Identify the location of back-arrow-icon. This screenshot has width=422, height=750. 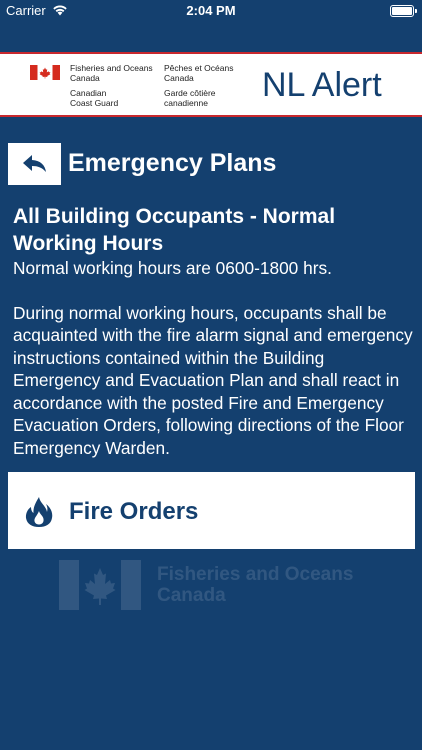
(34, 163).